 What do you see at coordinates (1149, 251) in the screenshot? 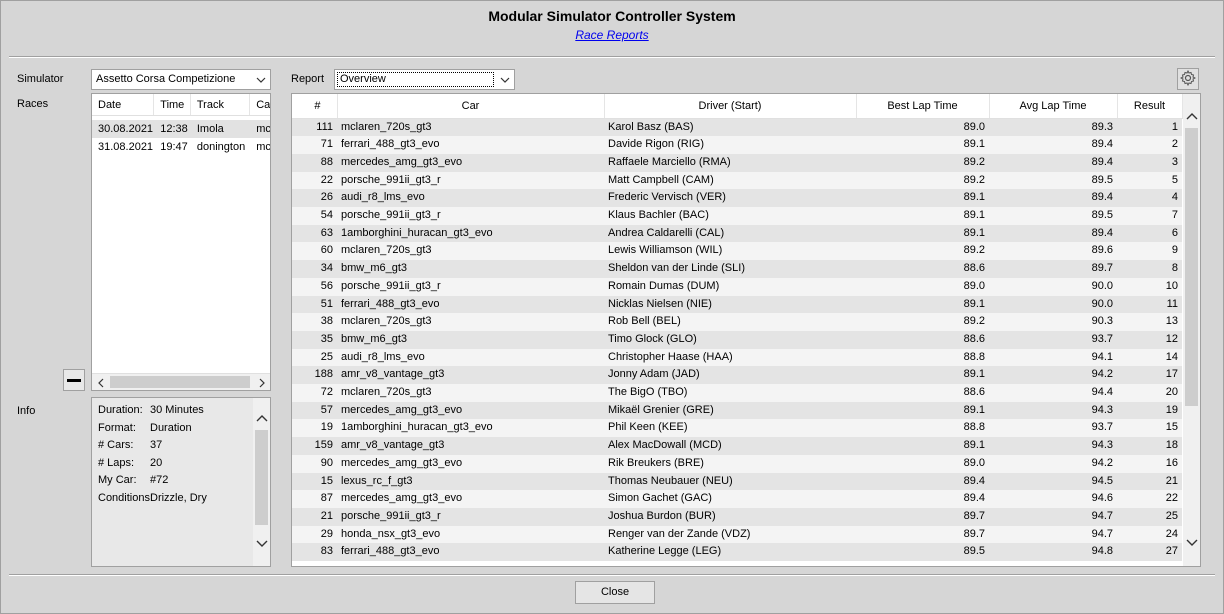
I see `cell-result: 9` at bounding box center [1149, 251].